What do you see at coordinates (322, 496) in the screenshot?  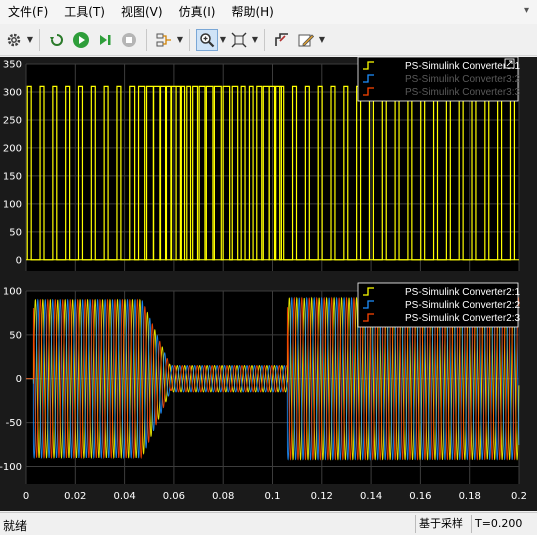 I see `x-tick-label: 0.12` at bounding box center [322, 496].